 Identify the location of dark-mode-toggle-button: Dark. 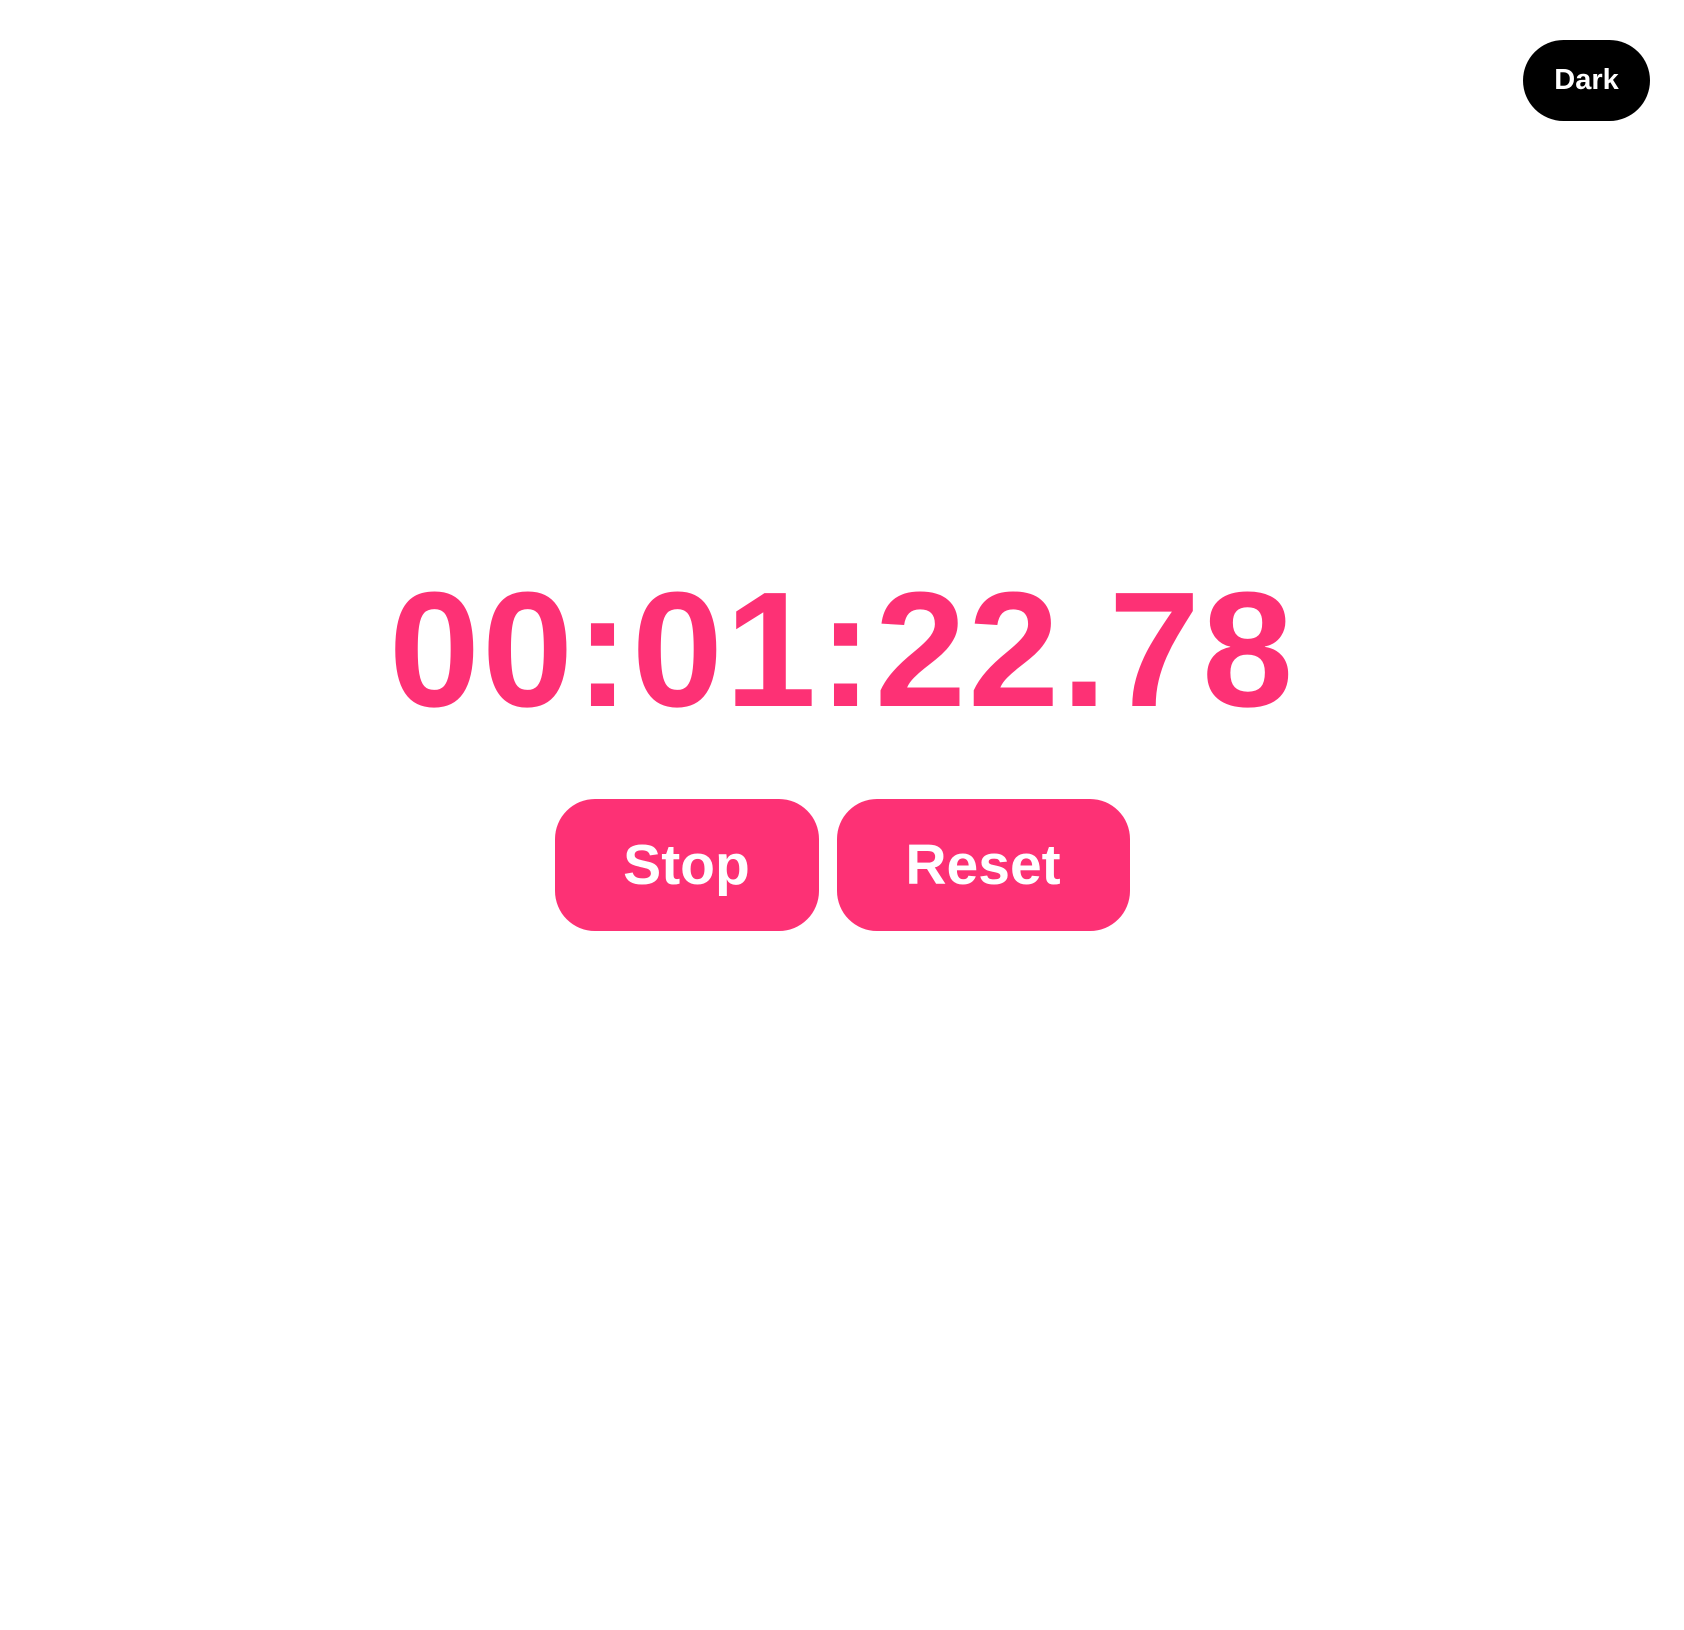
(1586, 80).